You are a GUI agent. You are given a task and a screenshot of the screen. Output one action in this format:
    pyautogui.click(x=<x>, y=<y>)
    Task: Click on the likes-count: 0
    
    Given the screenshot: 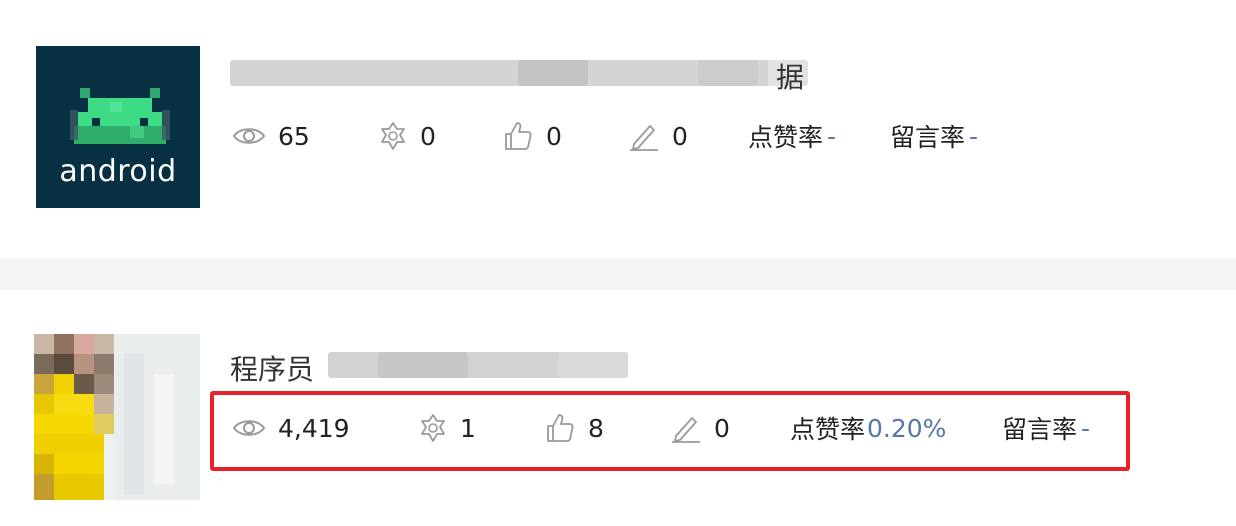 What is the action you would take?
    pyautogui.click(x=554, y=136)
    